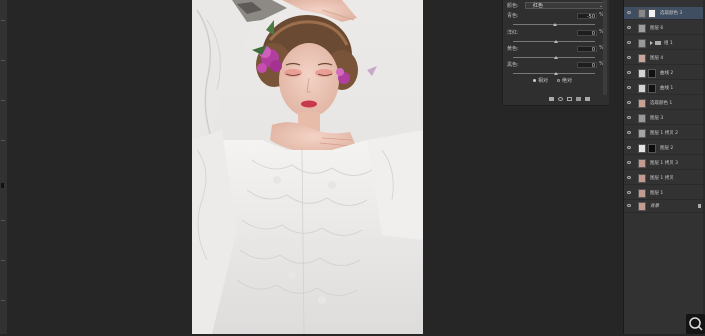 The image size is (705, 336). What do you see at coordinates (2, 185) in the screenshot?
I see `collapse-handle` at bounding box center [2, 185].